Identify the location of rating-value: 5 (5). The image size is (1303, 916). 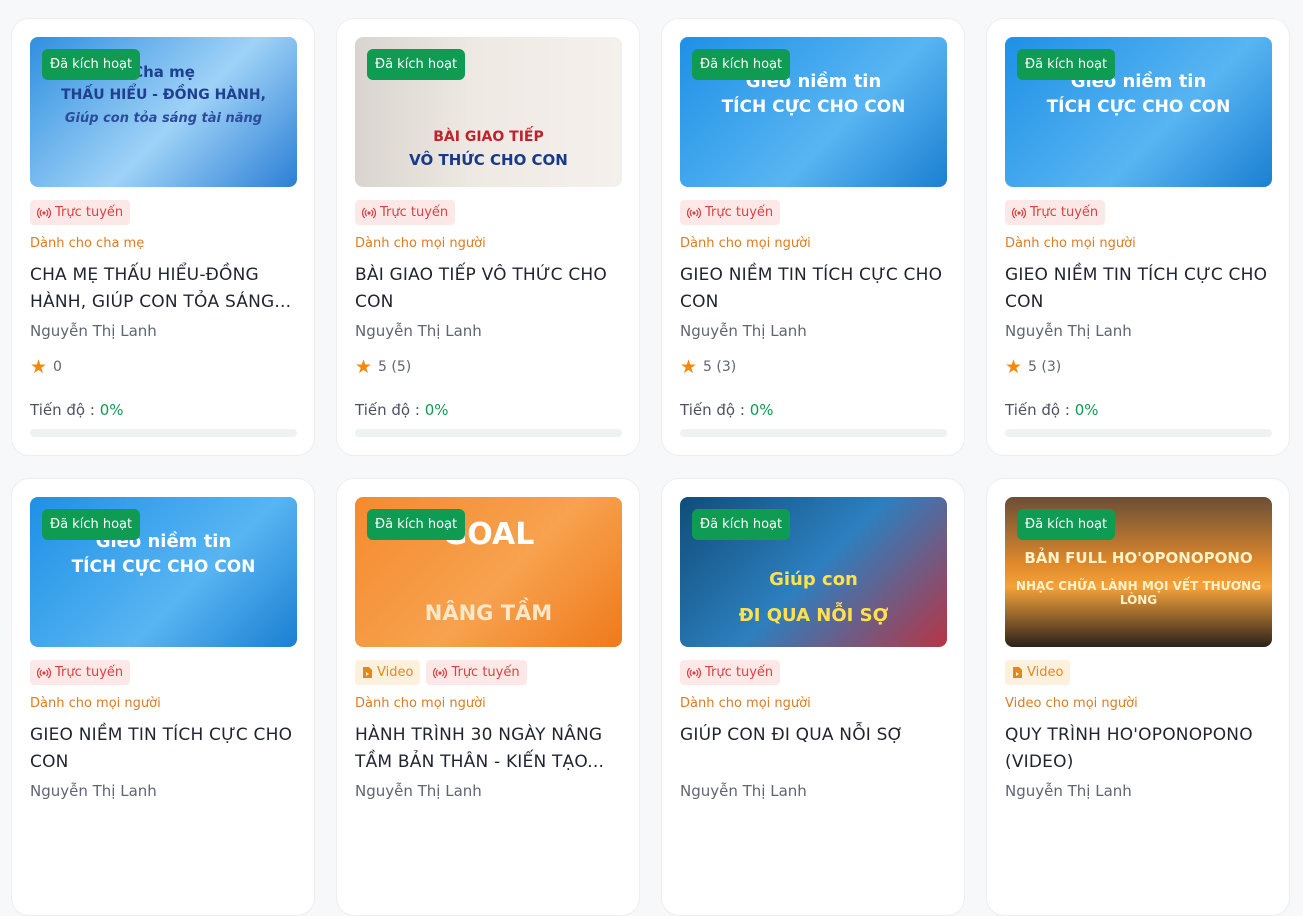
(395, 367).